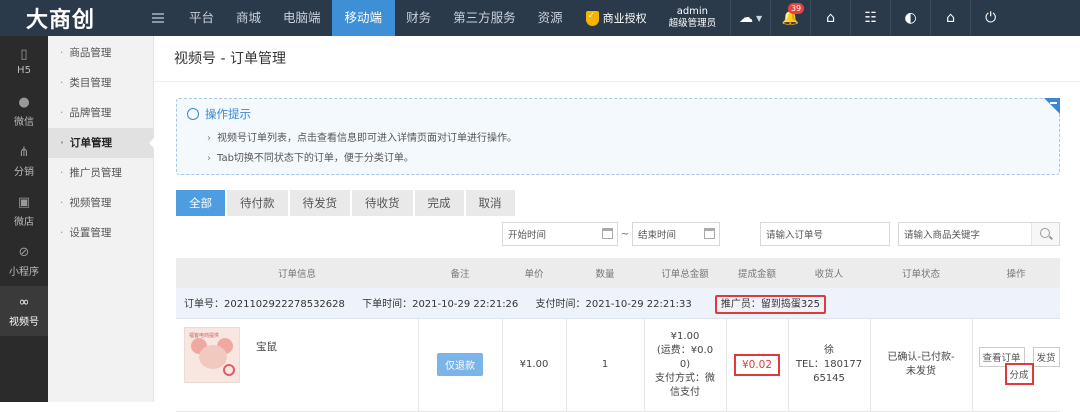  What do you see at coordinates (534, 365) in the screenshot?
I see `unit-price: ¥1.00` at bounding box center [534, 365].